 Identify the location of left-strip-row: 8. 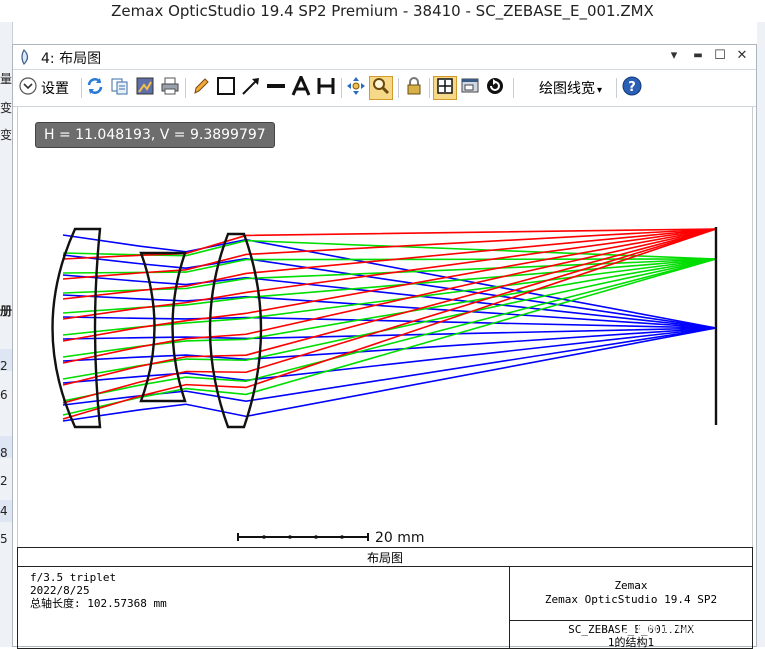
(6, 453).